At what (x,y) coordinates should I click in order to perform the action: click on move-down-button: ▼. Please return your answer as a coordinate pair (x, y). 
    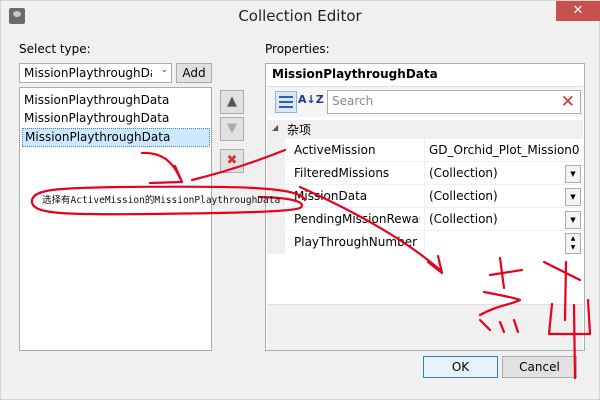
    Looking at the image, I should click on (232, 129).